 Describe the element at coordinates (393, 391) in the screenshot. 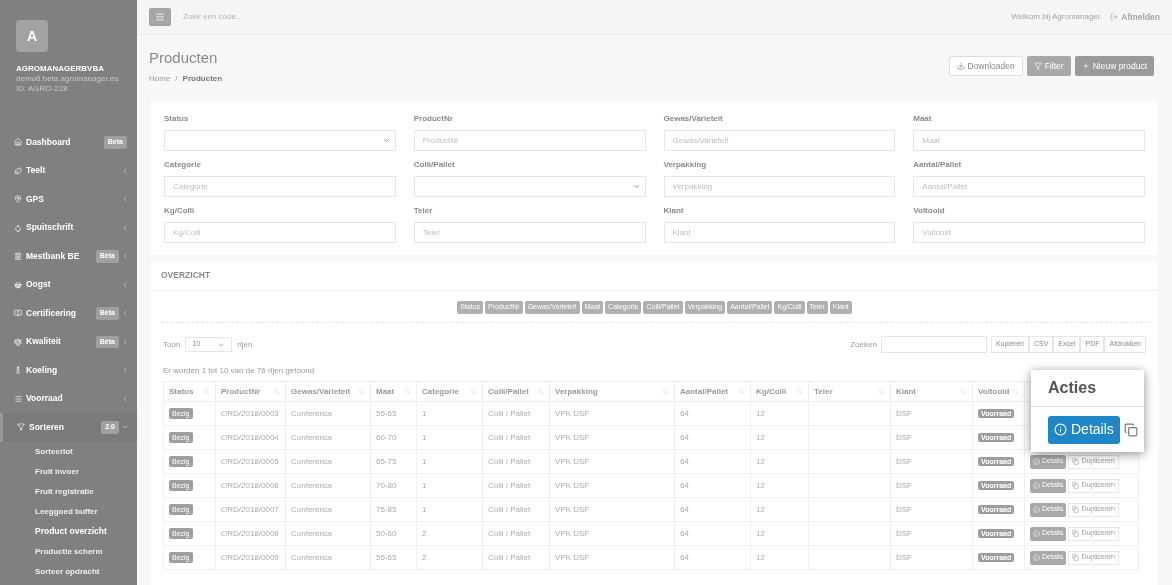

I see `column-header: Maat` at that location.